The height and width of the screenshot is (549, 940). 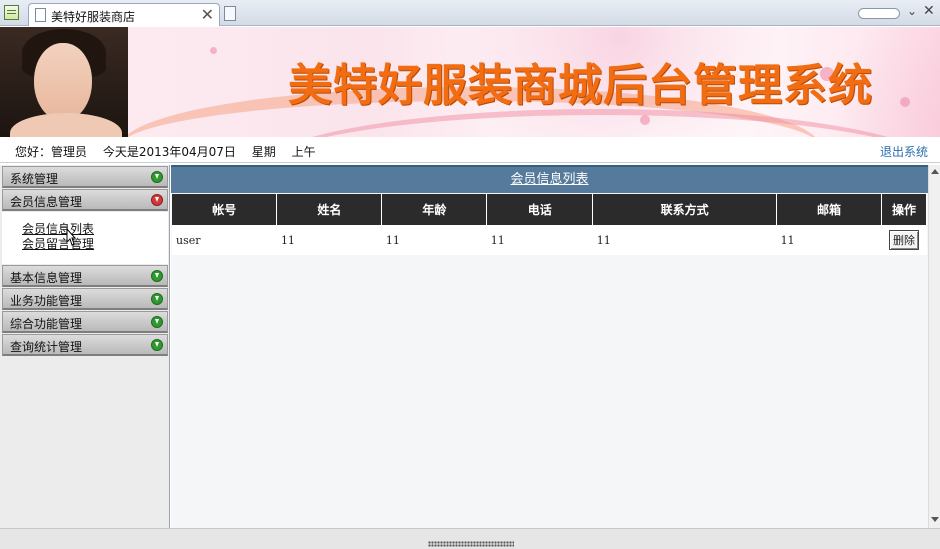 What do you see at coordinates (434, 209) in the screenshot?
I see `column-header-age: 年龄` at bounding box center [434, 209].